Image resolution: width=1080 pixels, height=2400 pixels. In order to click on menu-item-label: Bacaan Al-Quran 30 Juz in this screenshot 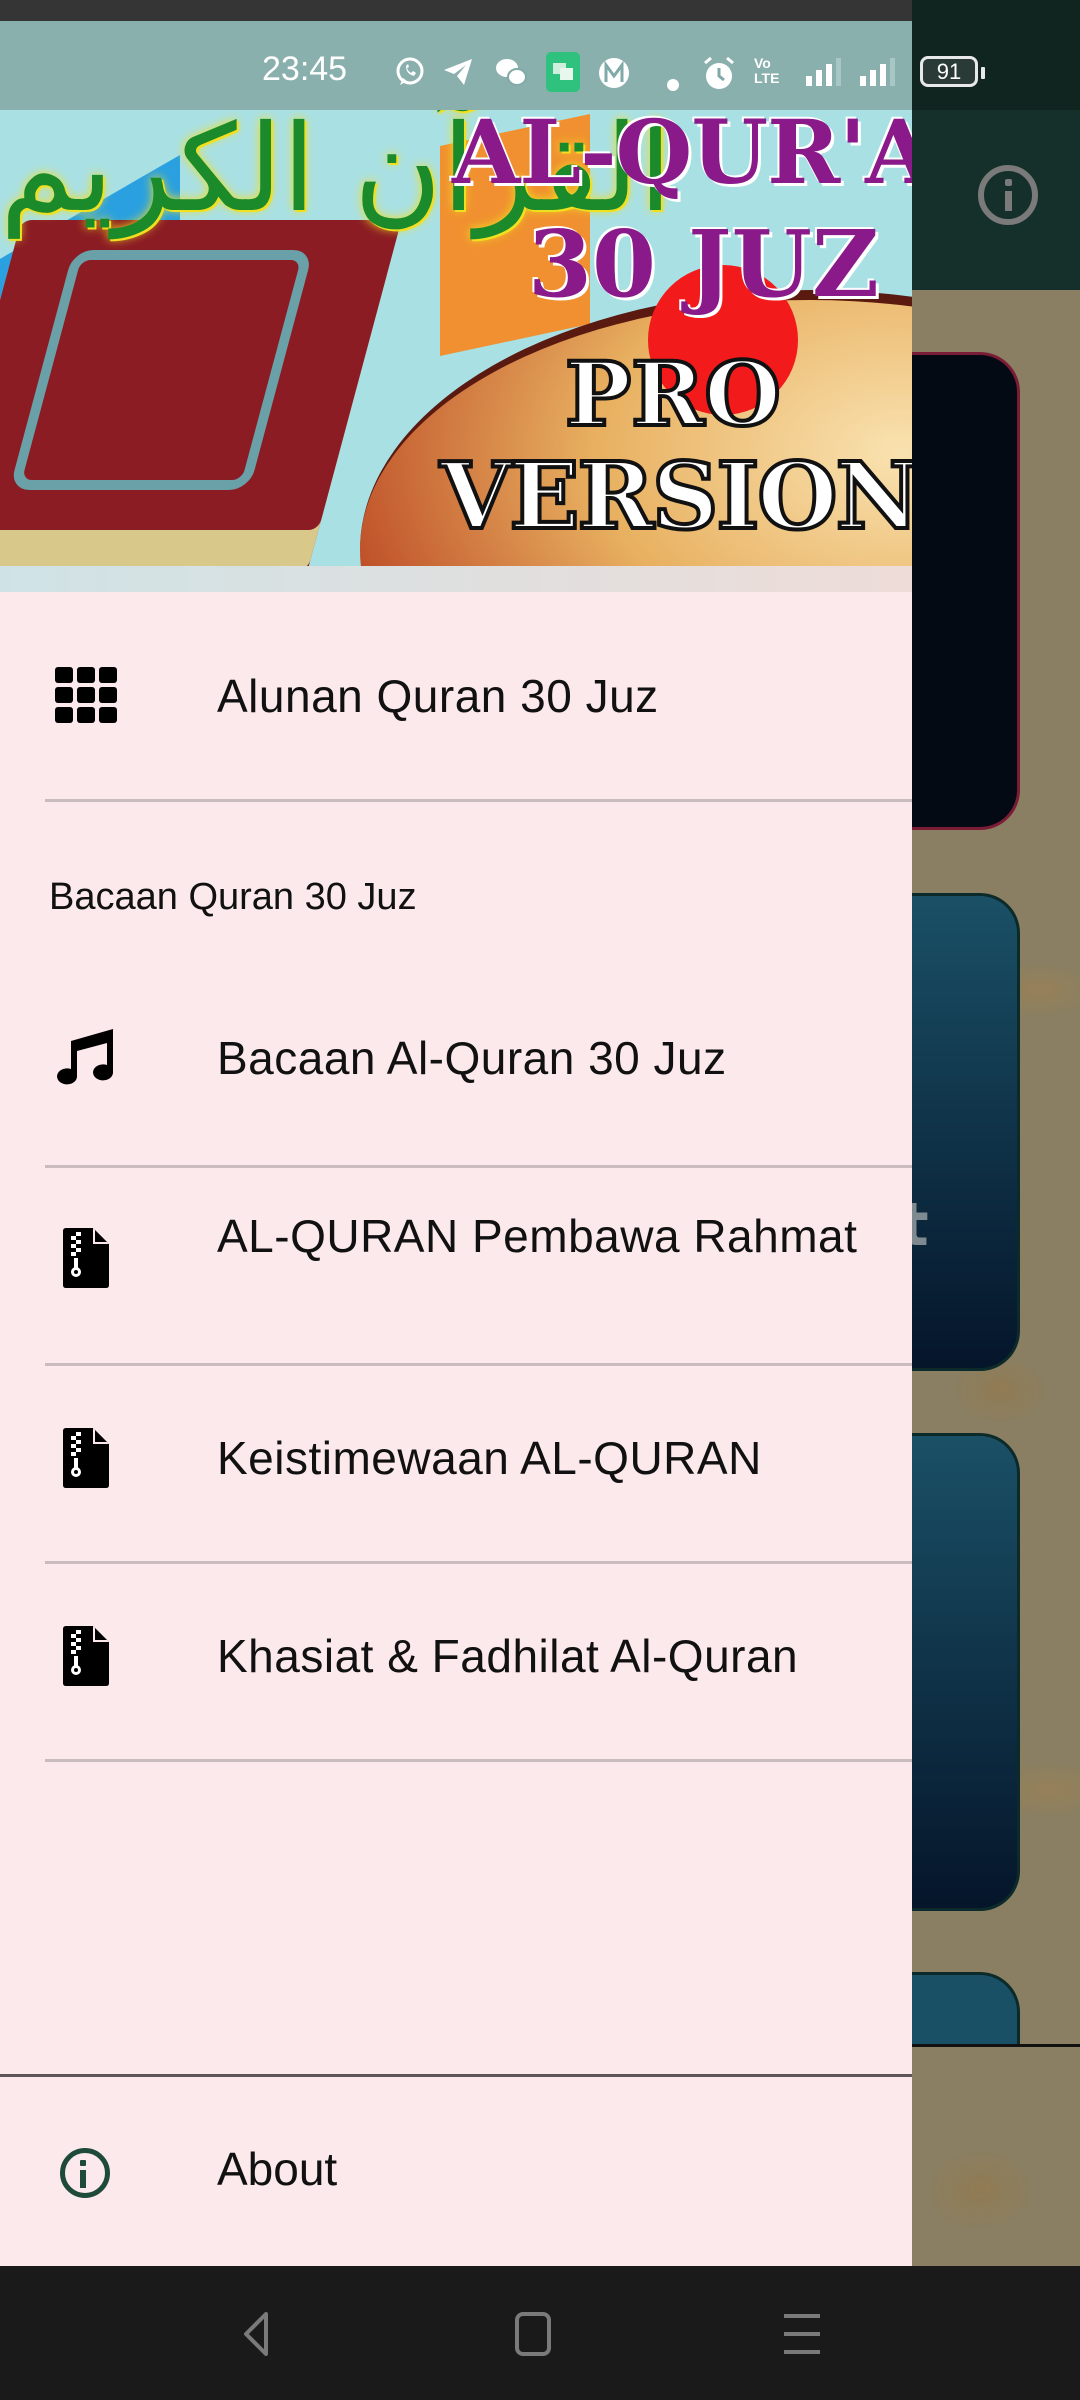, I will do `click(472, 1058)`.